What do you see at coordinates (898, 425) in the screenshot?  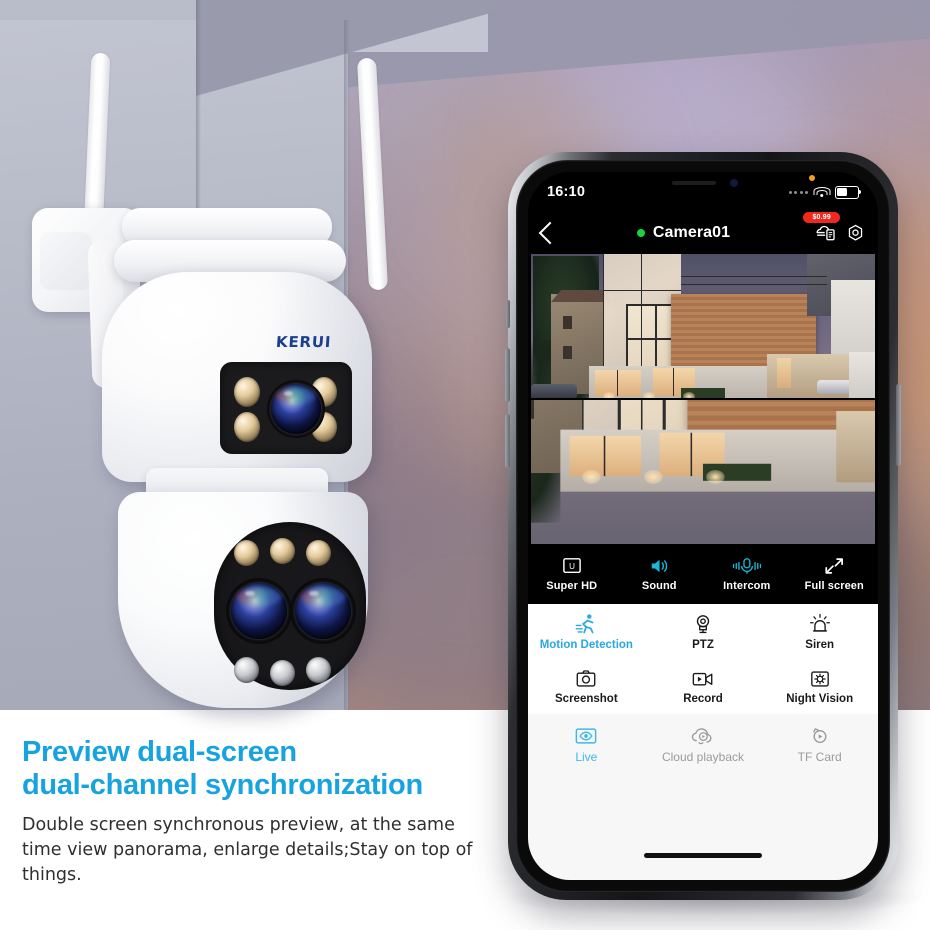 I see `power-button` at bounding box center [898, 425].